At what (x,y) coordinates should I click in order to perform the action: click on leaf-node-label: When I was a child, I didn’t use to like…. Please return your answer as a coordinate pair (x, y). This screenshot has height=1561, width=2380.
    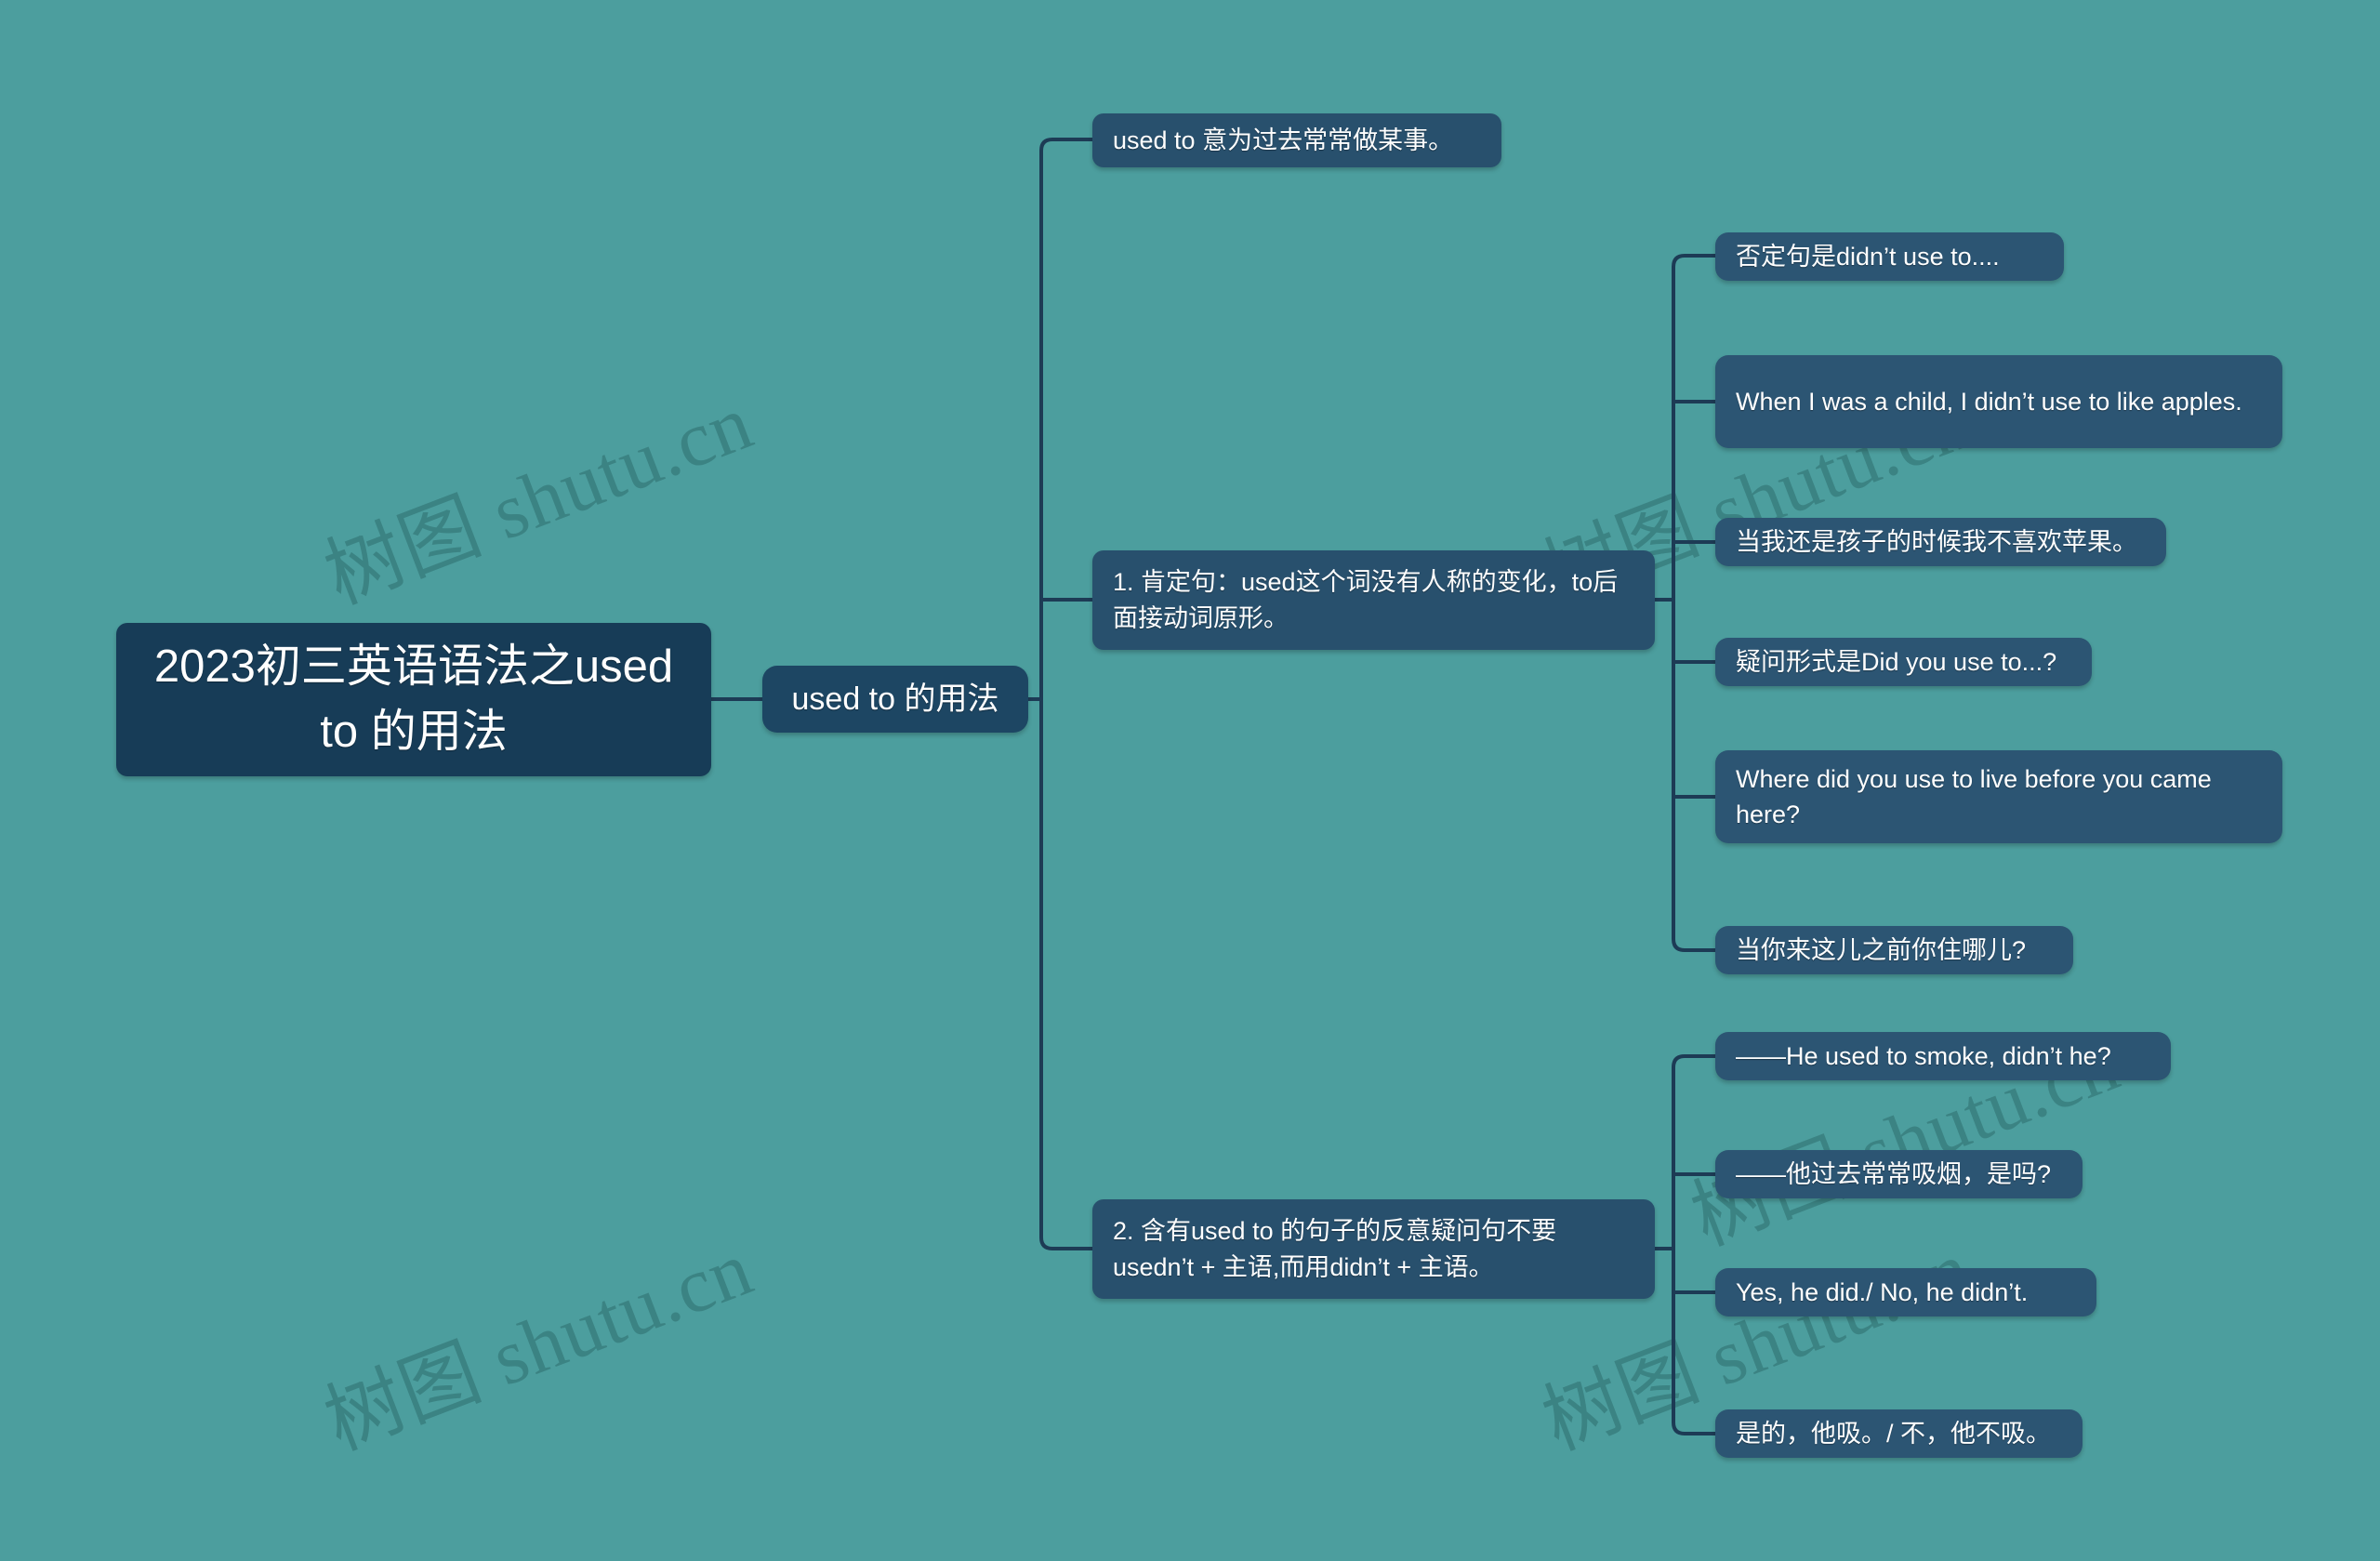
    Looking at the image, I should click on (1989, 401).